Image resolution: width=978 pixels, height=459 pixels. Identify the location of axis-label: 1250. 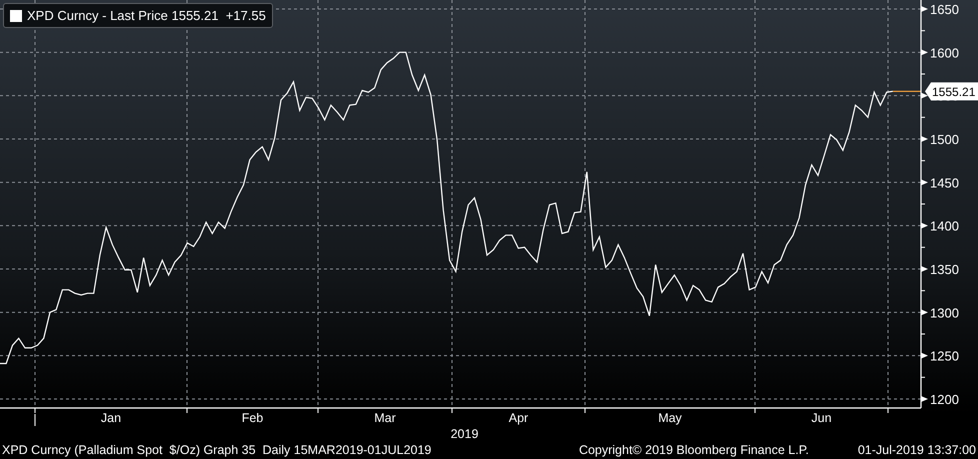
(944, 356).